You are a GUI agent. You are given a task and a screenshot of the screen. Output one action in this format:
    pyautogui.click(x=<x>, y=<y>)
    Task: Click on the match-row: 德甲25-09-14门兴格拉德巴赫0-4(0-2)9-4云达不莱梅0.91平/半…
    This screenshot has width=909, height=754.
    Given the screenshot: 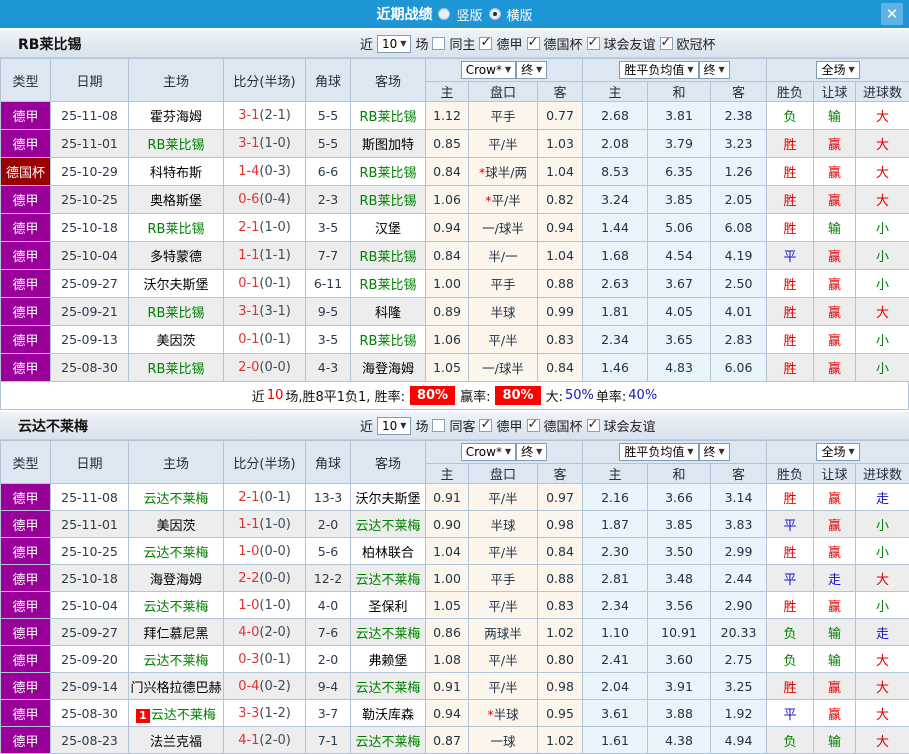 What is the action you would take?
    pyautogui.click(x=455, y=686)
    